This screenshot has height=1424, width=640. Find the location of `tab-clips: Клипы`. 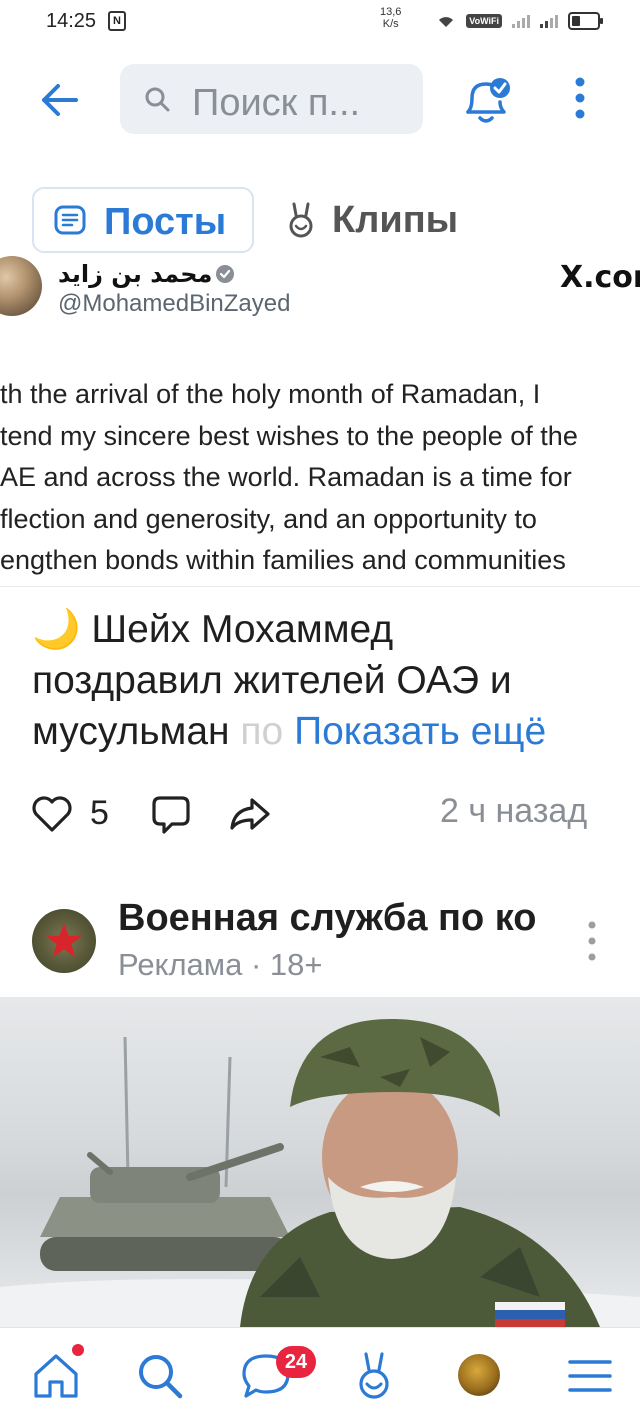

tab-clips: Клипы is located at coordinates (380, 219).